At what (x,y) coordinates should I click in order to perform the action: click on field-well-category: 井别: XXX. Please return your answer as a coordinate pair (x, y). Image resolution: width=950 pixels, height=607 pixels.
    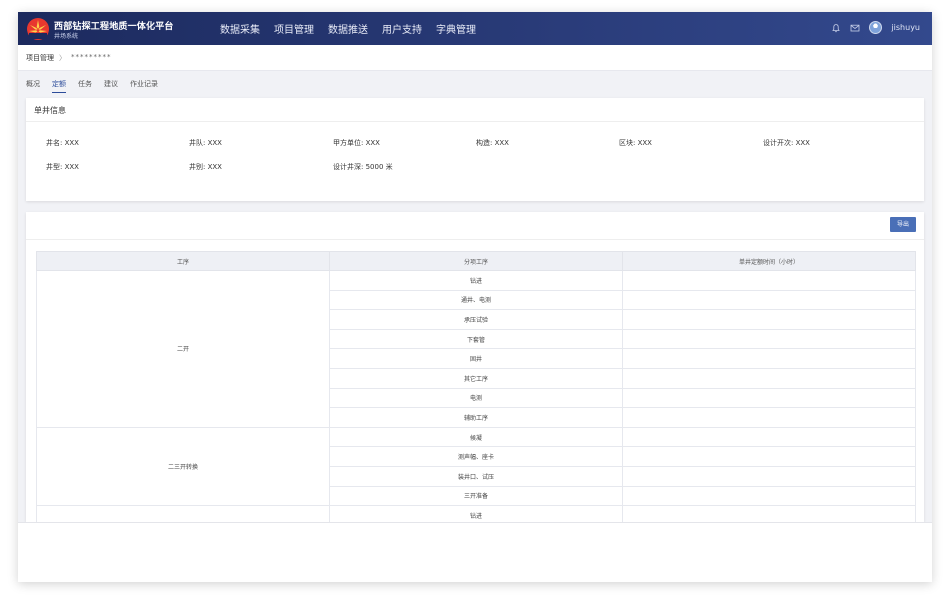
    Looking at the image, I should click on (205, 167).